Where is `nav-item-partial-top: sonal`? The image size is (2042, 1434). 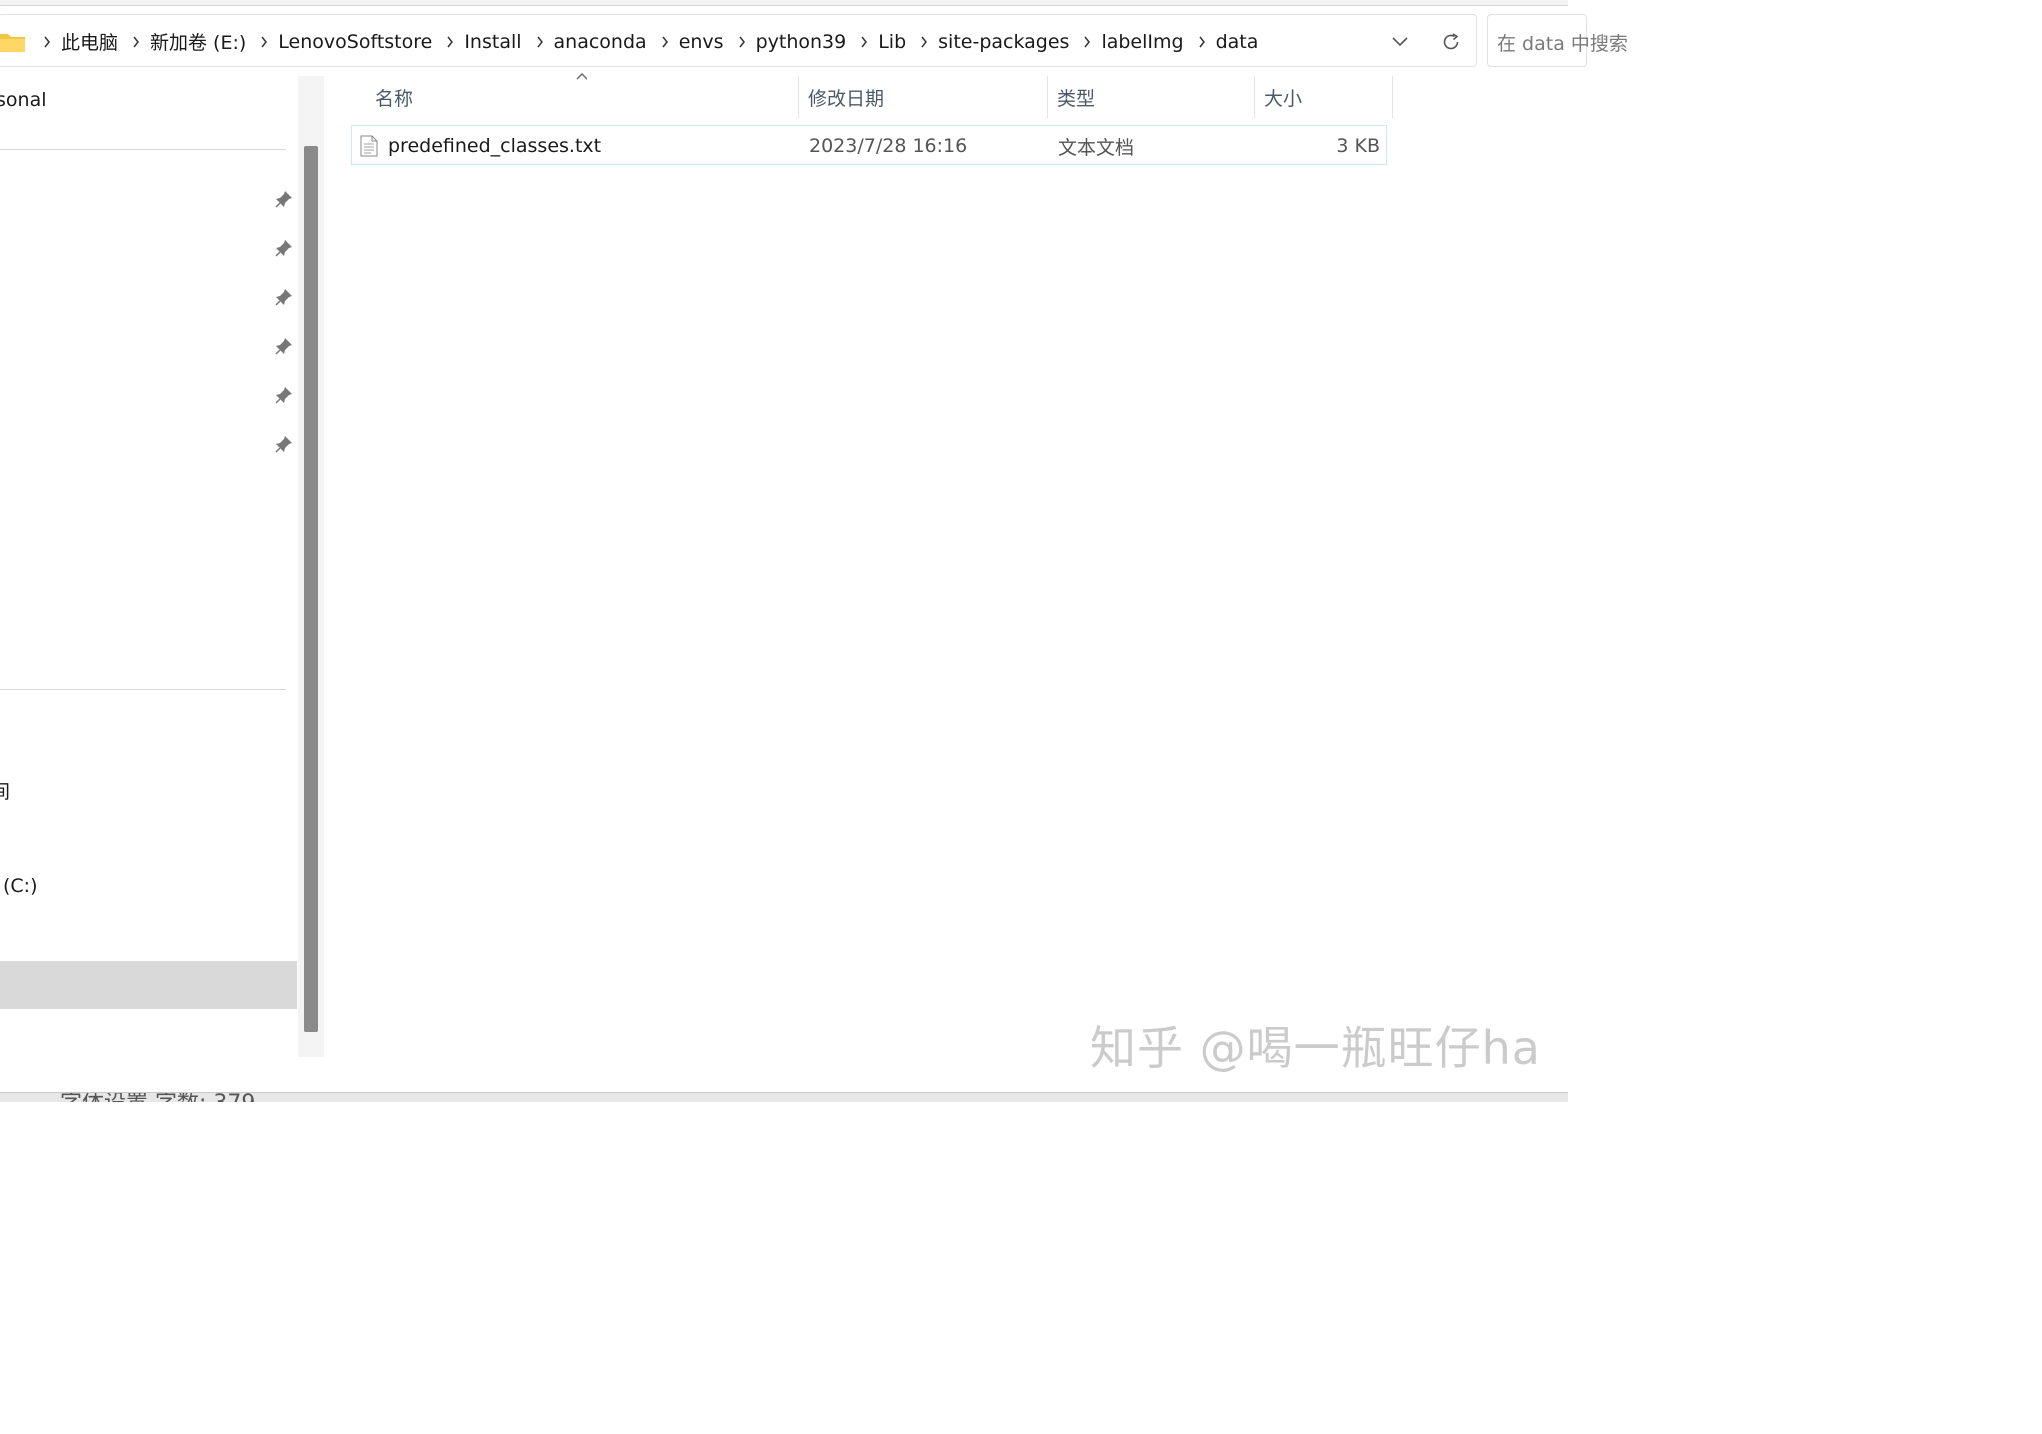
nav-item-partial-top: sonal is located at coordinates (23, 100).